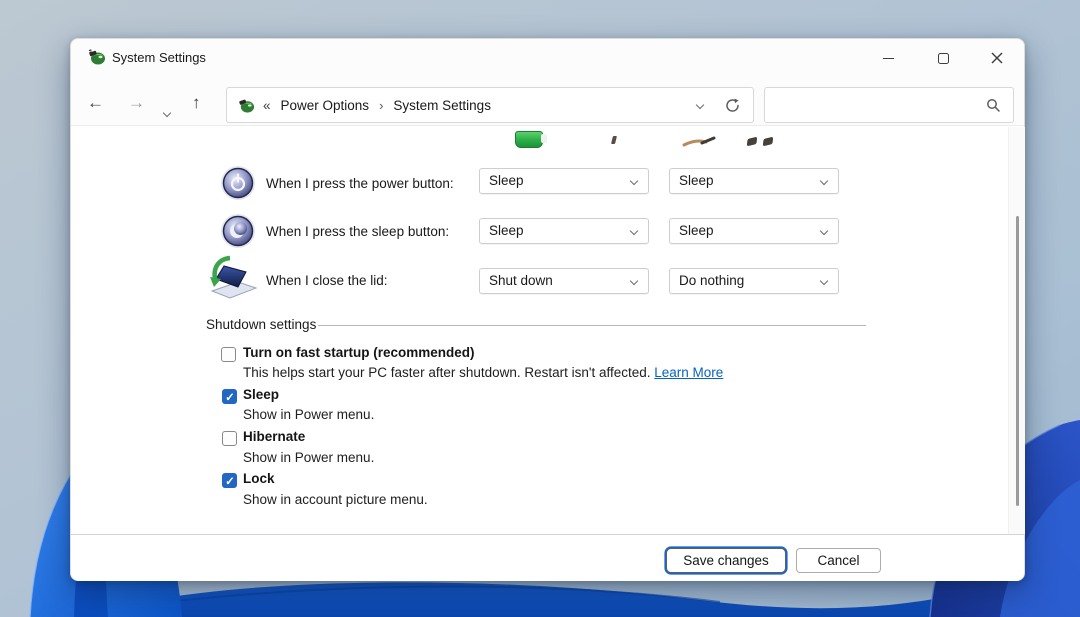 The width and height of the screenshot is (1080, 617). Describe the element at coordinates (358, 231) in the screenshot. I see `sleep-button-label: When I press the sleep button:` at that location.